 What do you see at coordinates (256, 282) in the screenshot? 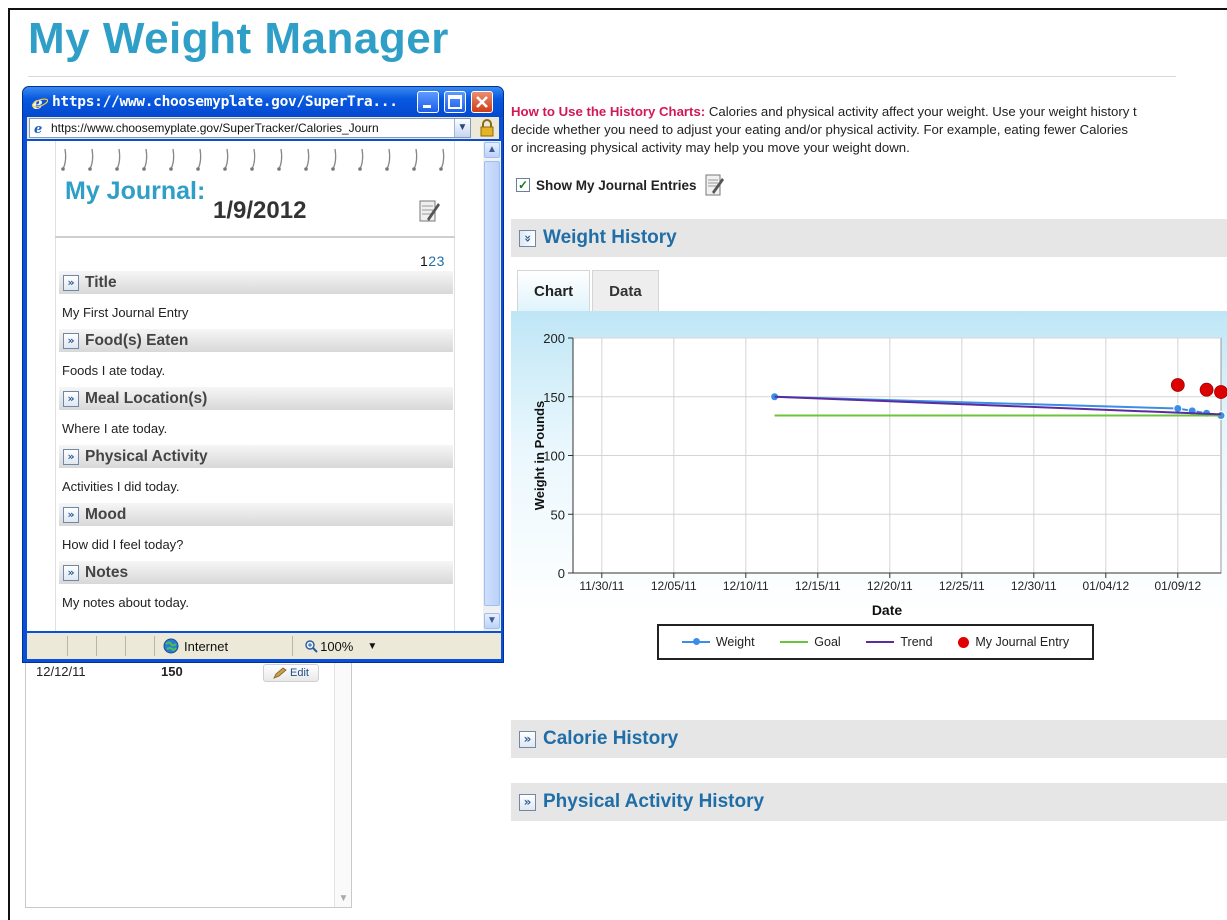
I see `journal-section-title: » Title` at bounding box center [256, 282].